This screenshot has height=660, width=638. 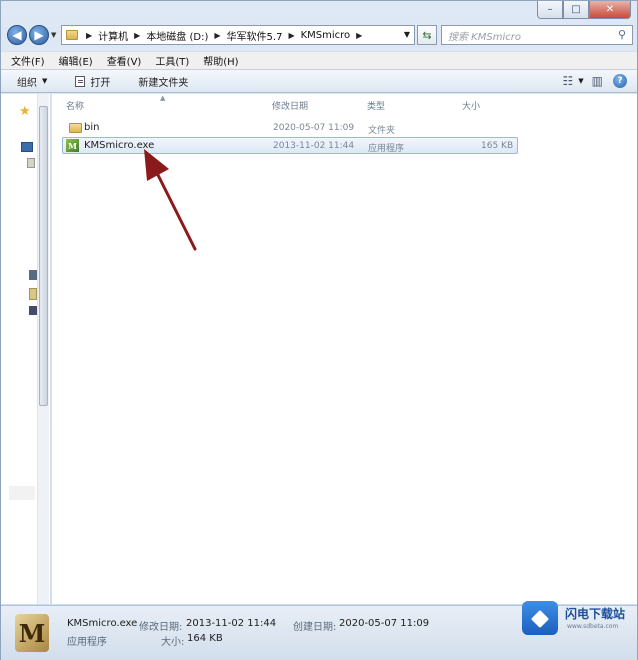 What do you see at coordinates (25, 111) in the screenshot?
I see `favorites-star-icon: ★` at bounding box center [25, 111].